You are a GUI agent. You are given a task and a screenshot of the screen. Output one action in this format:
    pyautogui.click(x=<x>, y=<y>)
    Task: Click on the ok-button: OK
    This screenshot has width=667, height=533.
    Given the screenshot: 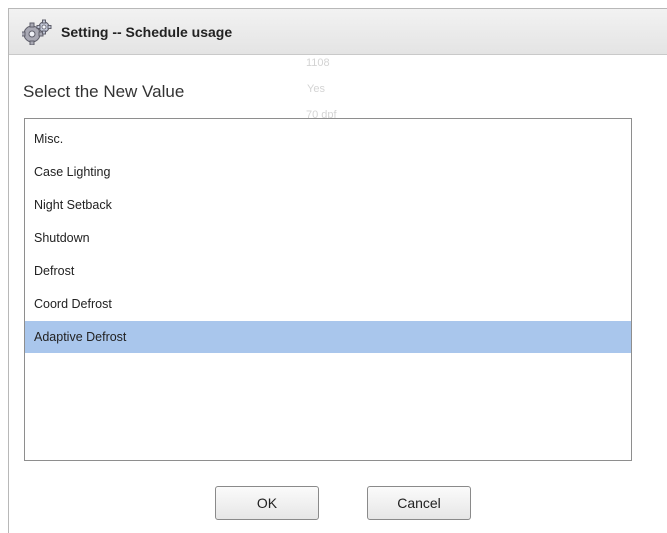 What is the action you would take?
    pyautogui.click(x=267, y=503)
    